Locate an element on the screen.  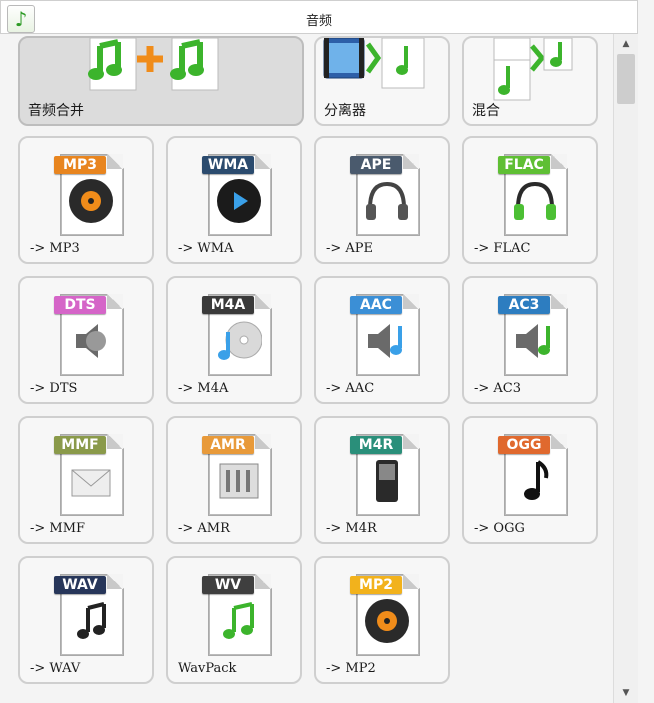
music-note-icon is located at coordinates (536, 480).